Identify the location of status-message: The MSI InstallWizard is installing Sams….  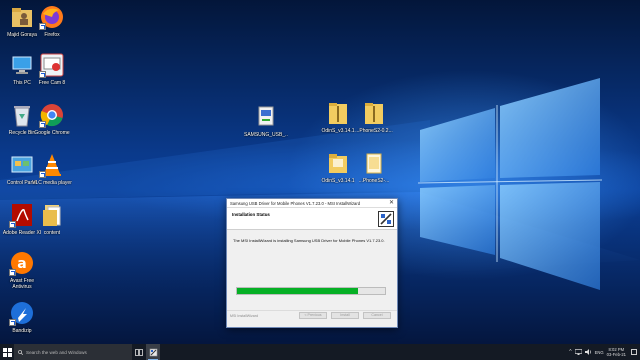
(309, 240).